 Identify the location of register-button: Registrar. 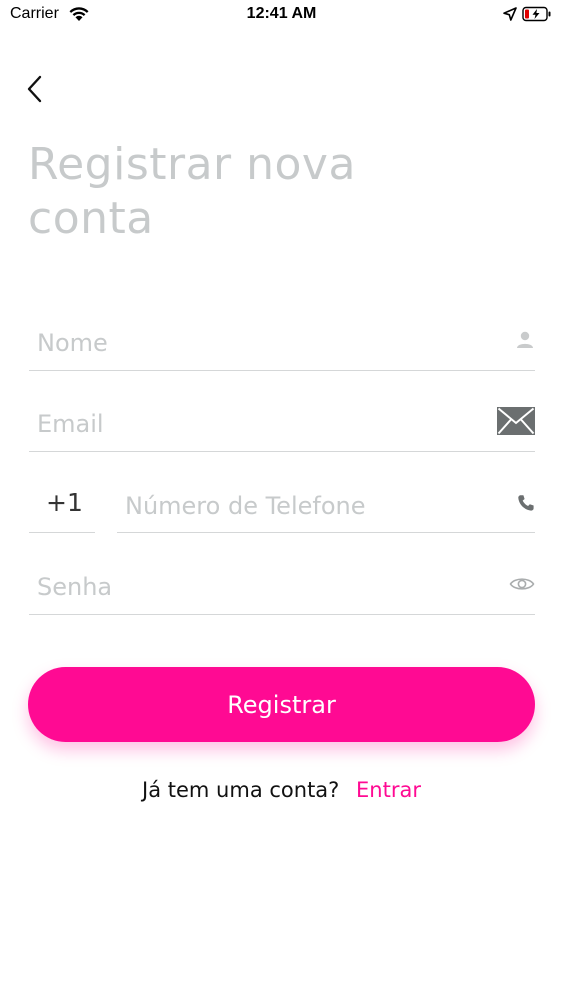
(281, 704).